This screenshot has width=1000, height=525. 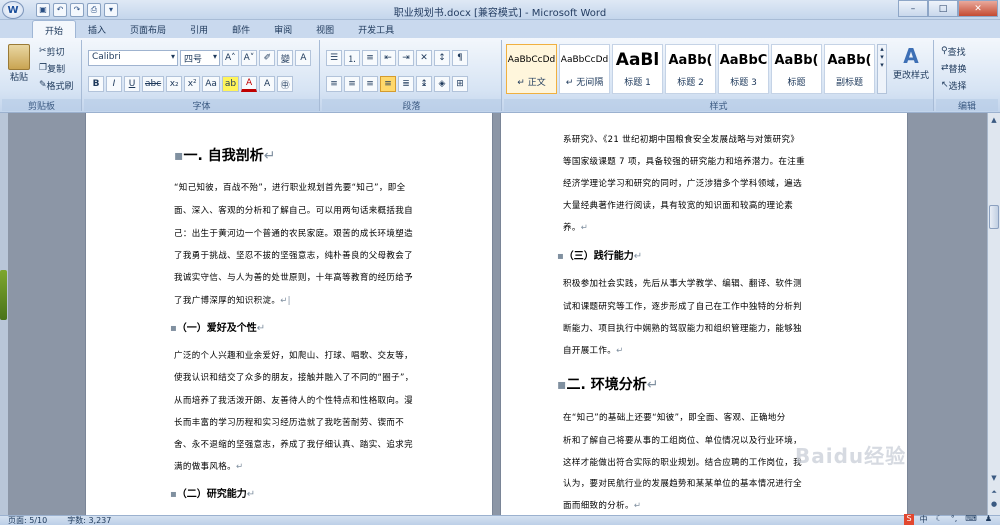 I want to click on punct-icon: °,, so click(x=954, y=519).